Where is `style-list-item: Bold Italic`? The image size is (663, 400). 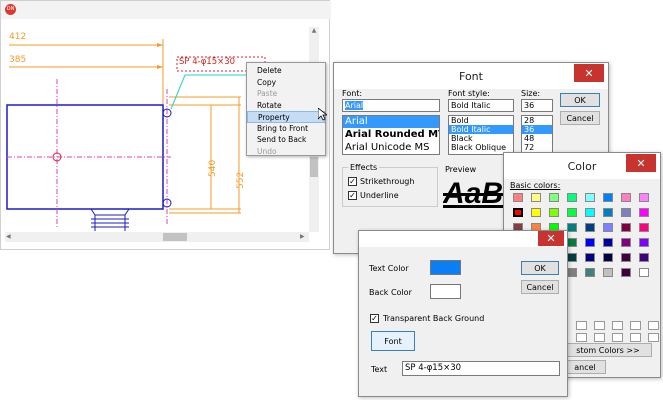 style-list-item: Bold Italic is located at coordinates (481, 129).